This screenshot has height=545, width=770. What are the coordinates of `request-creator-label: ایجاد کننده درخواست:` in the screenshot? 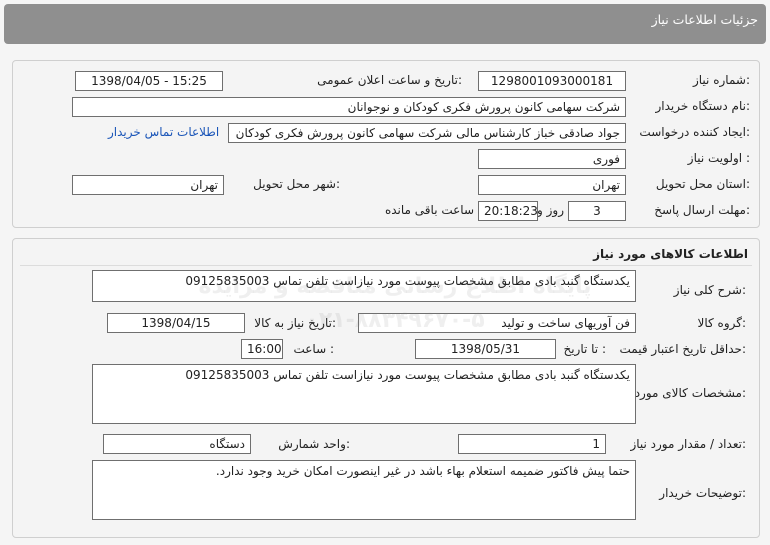 It's located at (694, 132).